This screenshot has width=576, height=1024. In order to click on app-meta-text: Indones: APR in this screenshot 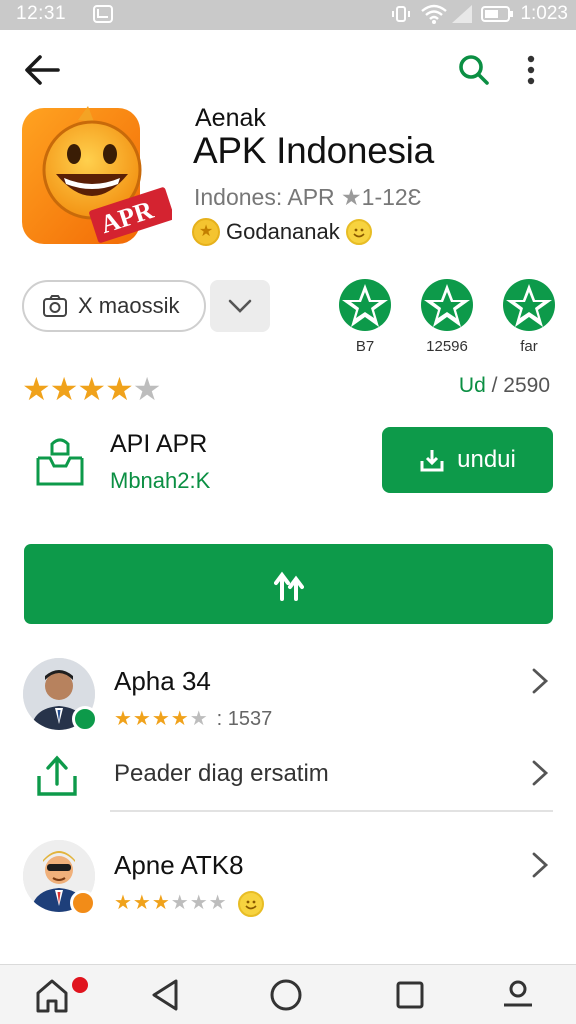, I will do `click(264, 197)`.